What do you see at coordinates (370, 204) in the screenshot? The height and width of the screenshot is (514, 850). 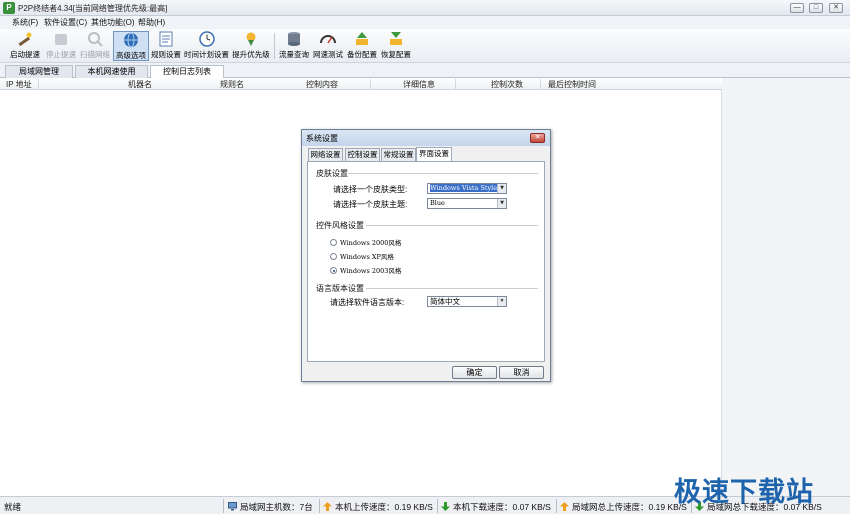 I see `skin-theme-label: 请选择一个皮肤主题:` at bounding box center [370, 204].